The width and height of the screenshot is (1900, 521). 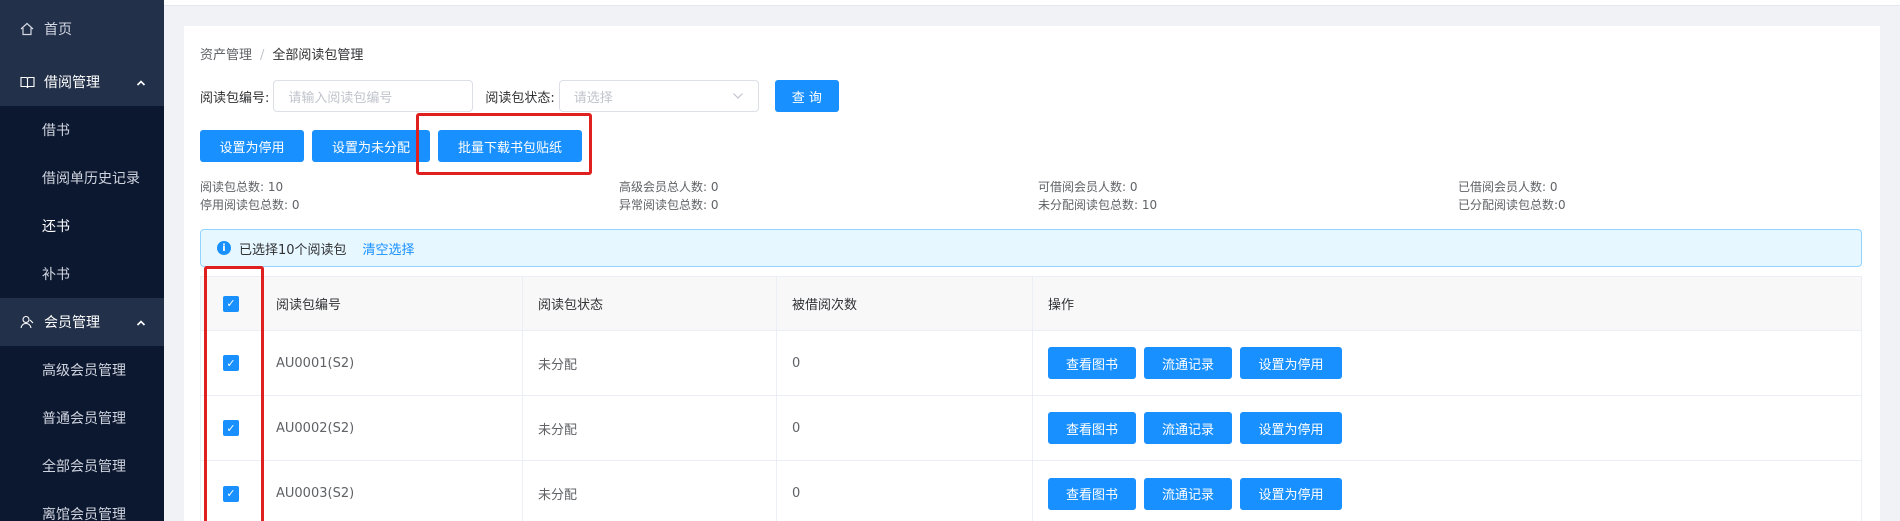 What do you see at coordinates (1512, 205) in the screenshot?
I see `stat-assigned: 已分配阅读包总数:0` at bounding box center [1512, 205].